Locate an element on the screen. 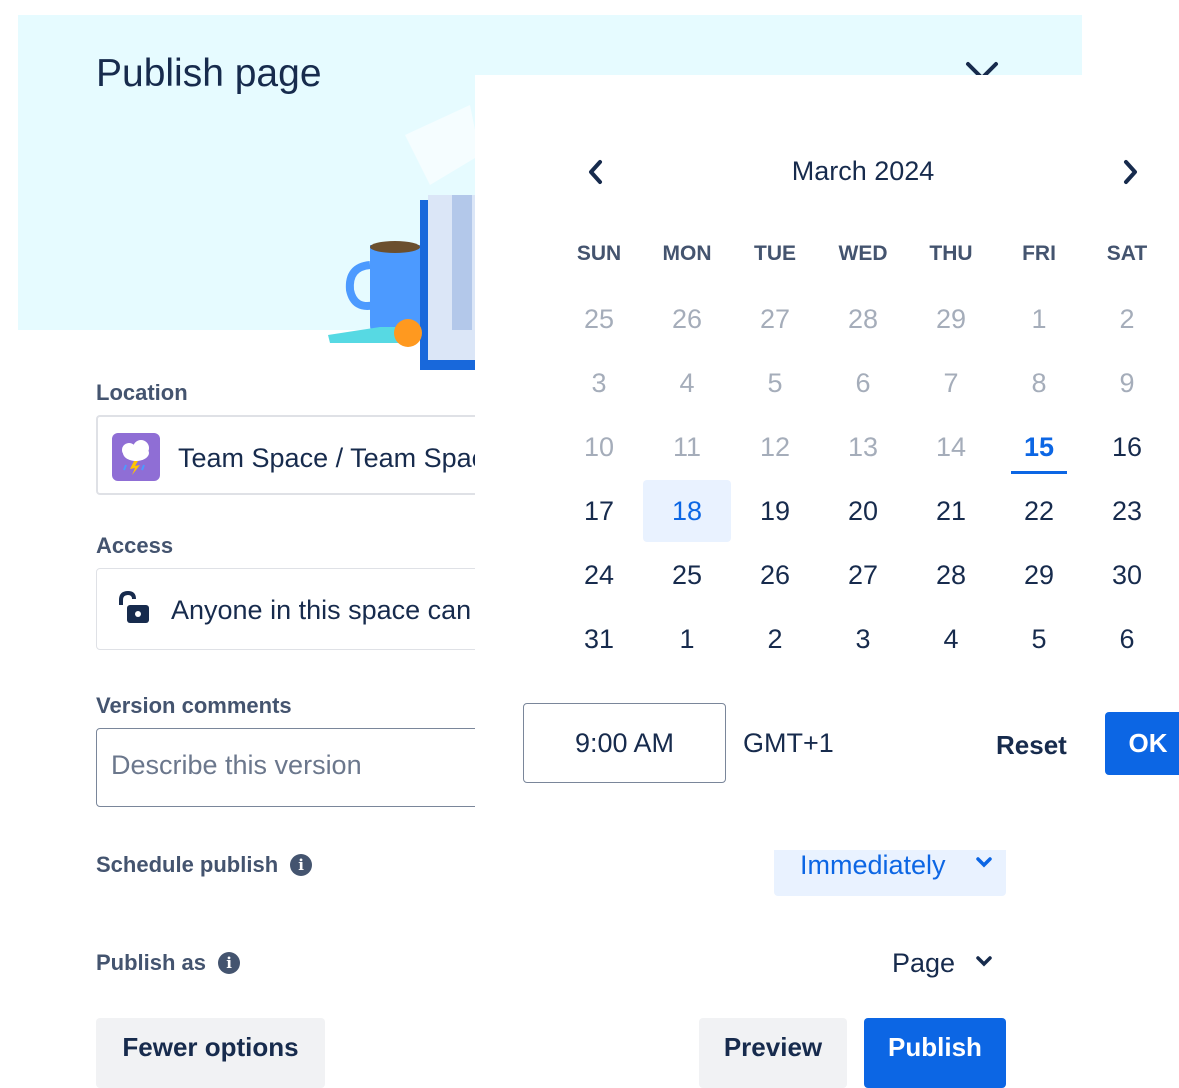  schedule-publish-value: Immediately is located at coordinates (873, 865).